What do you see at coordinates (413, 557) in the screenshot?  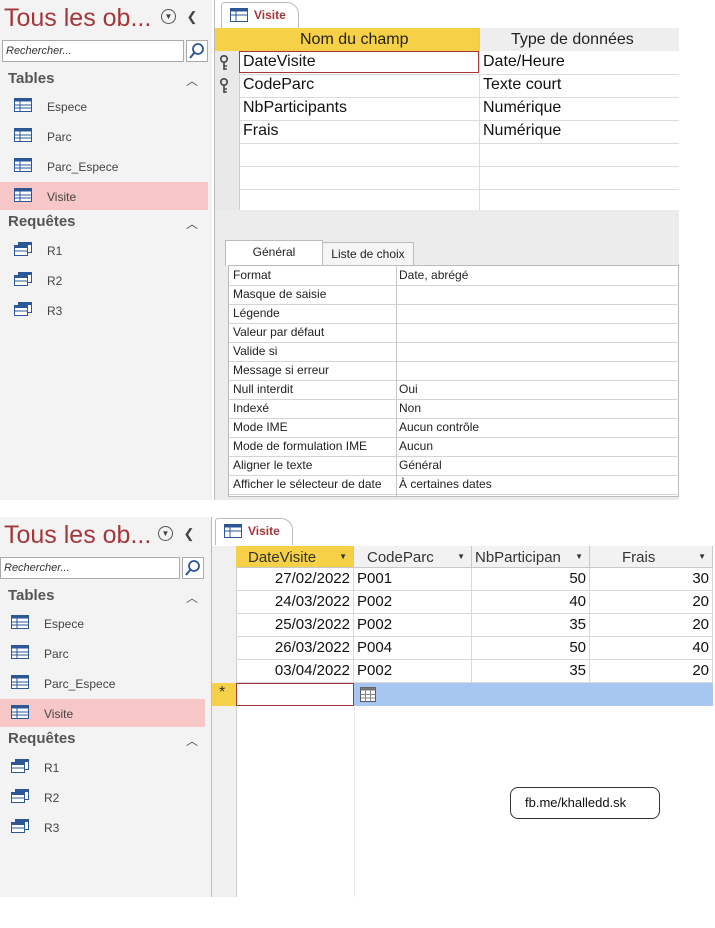 I see `column-header-codeparc: CodeParc ▼` at bounding box center [413, 557].